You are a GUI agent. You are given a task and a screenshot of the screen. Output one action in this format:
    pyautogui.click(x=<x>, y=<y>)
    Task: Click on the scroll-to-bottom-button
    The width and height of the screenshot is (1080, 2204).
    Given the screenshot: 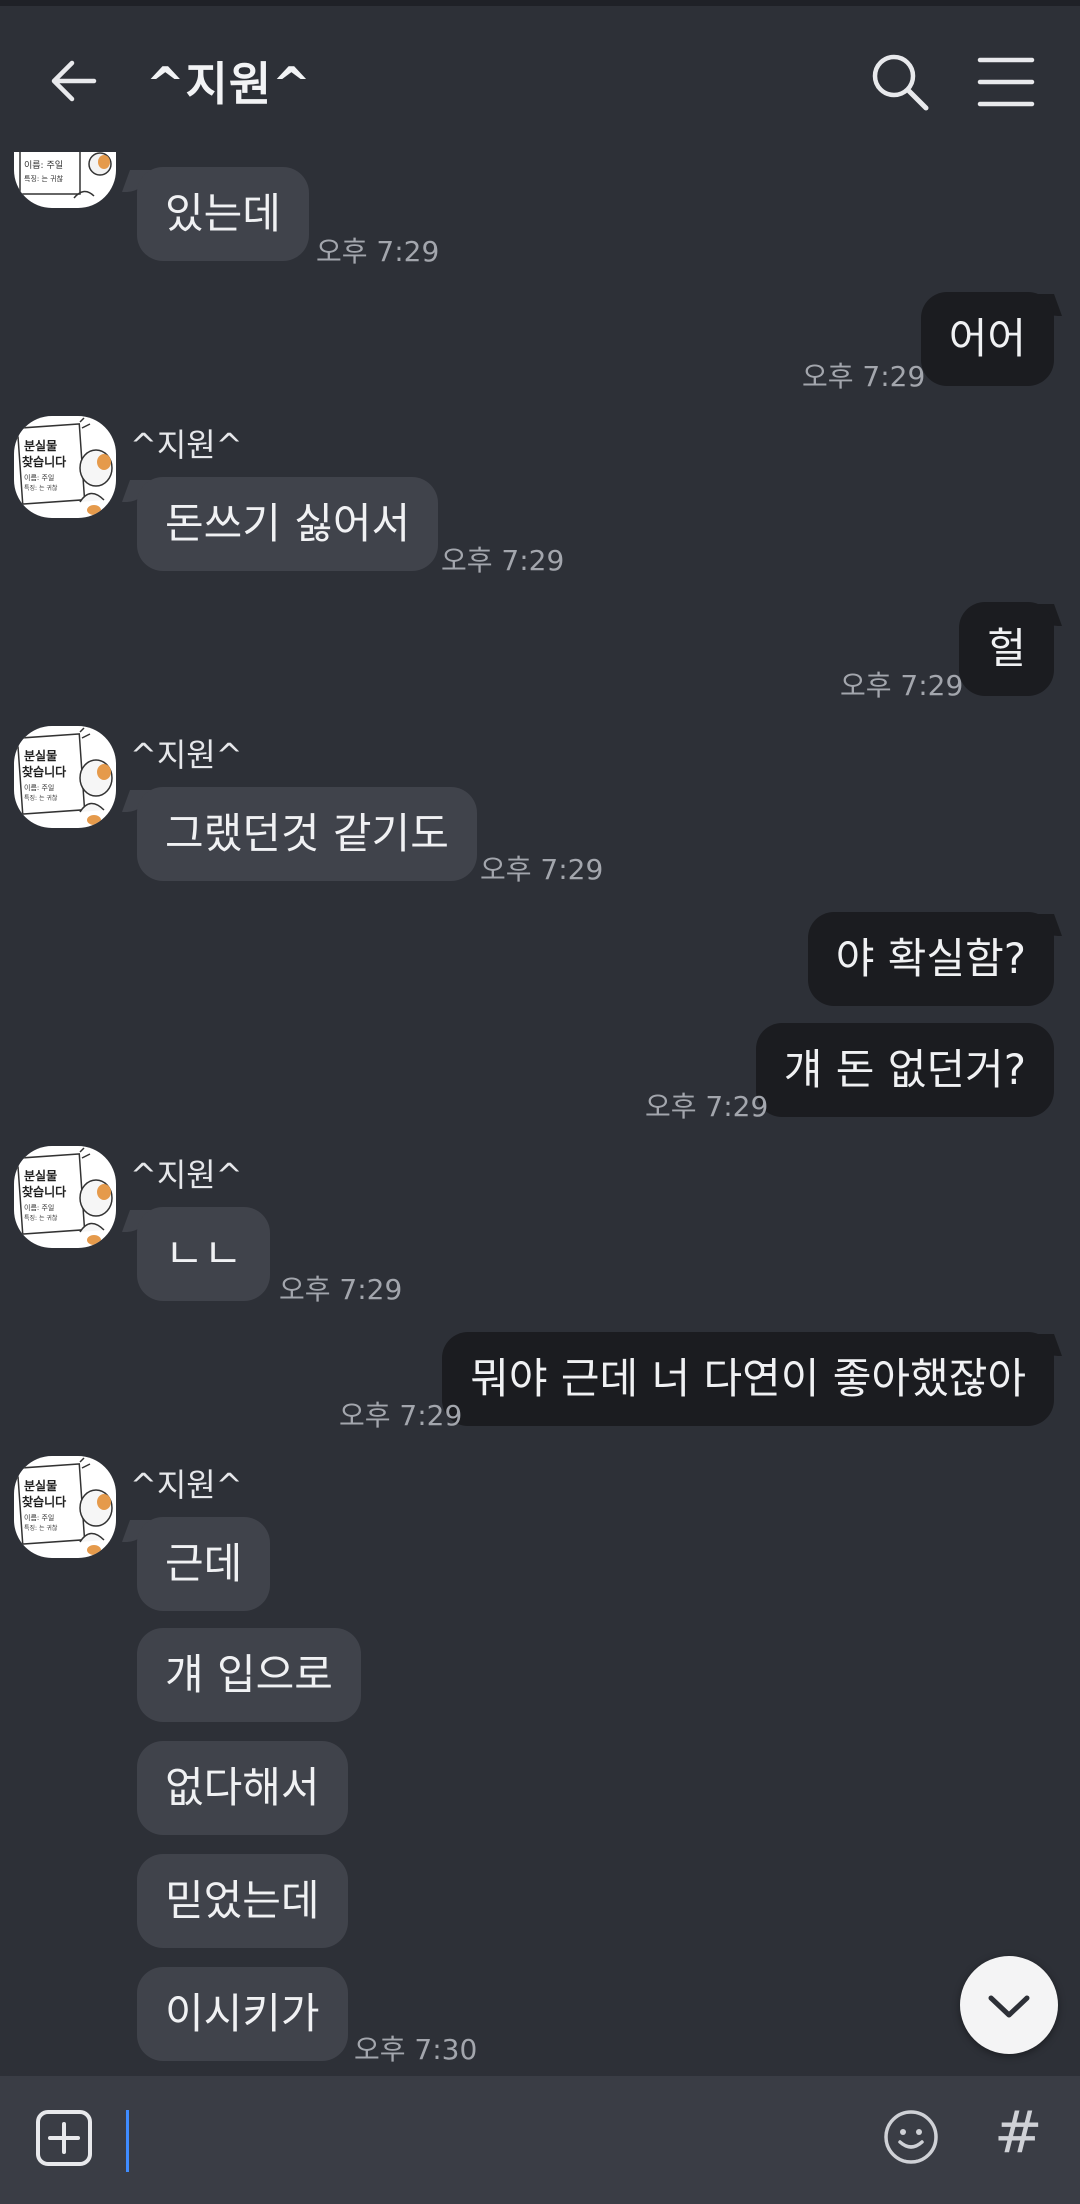 What is the action you would take?
    pyautogui.click(x=1009, y=2005)
    